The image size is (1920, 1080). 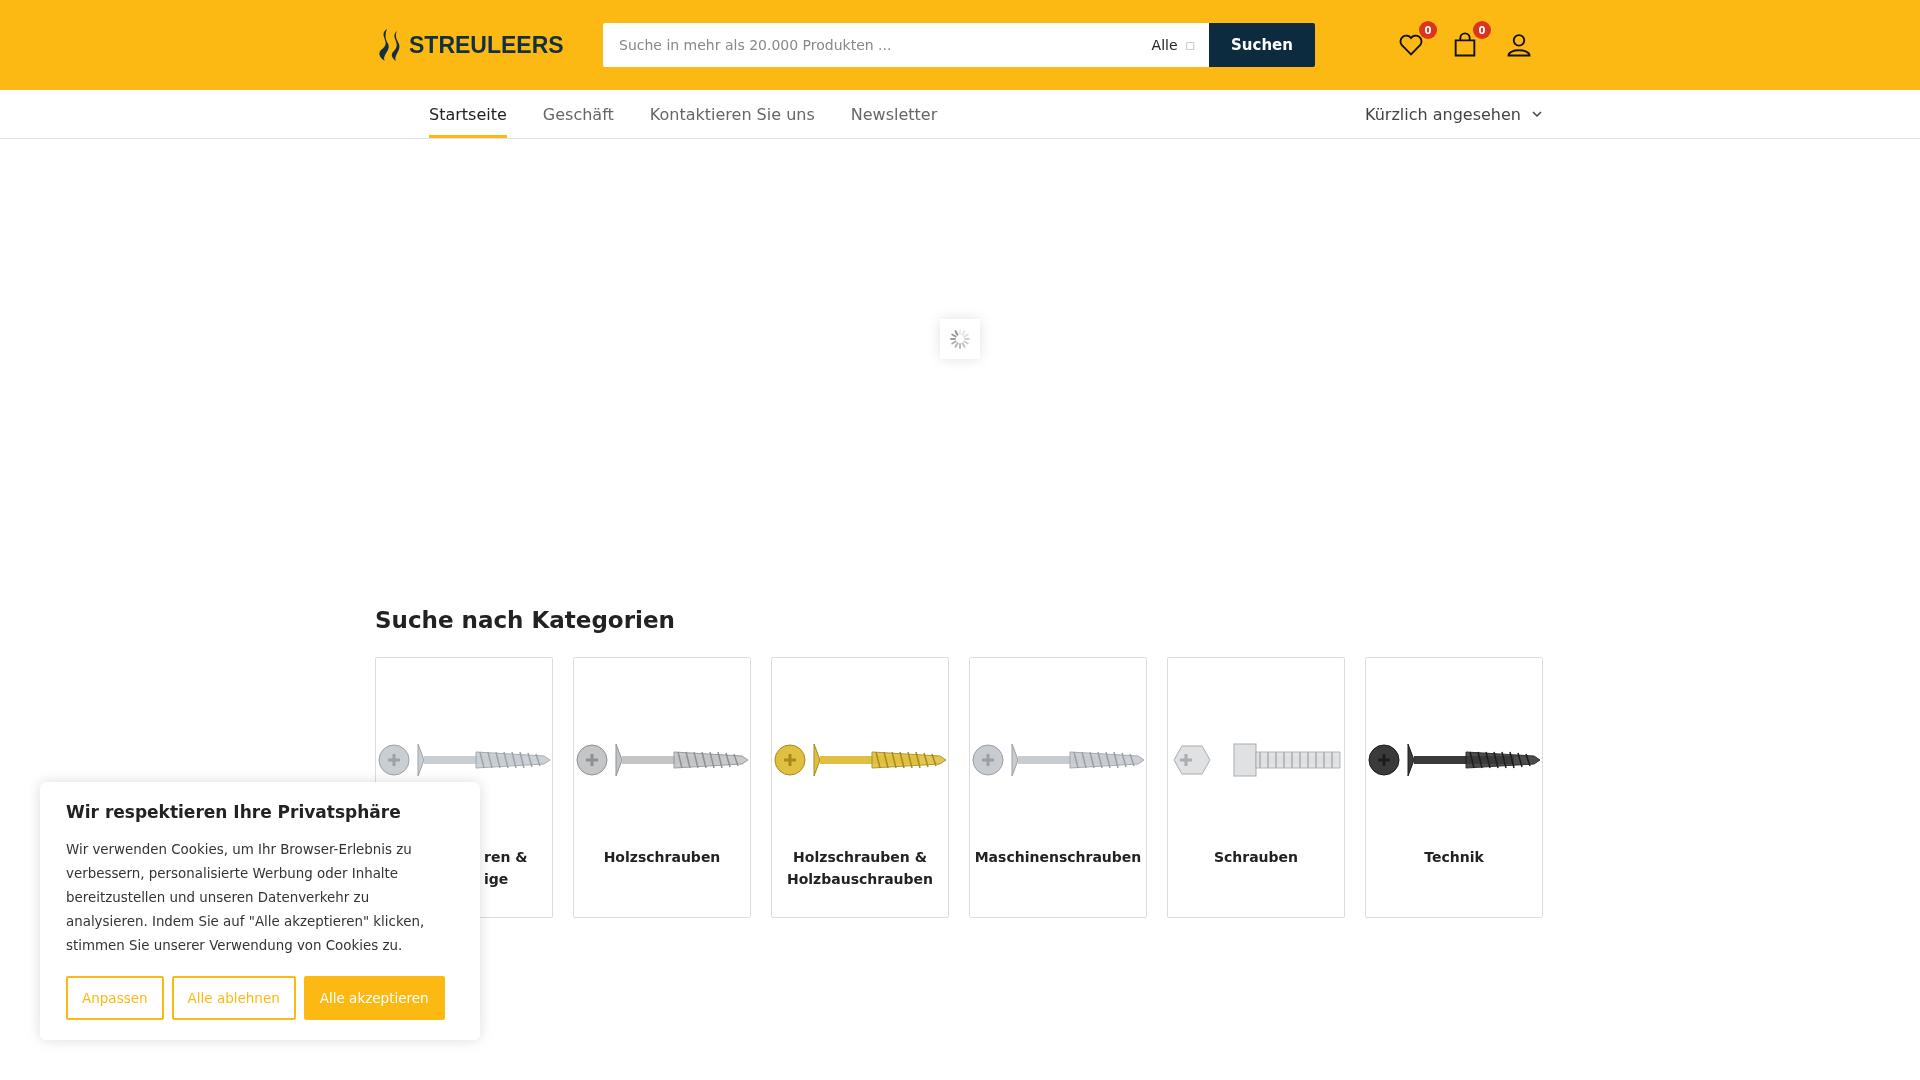 I want to click on category-label: Technik, so click(x=1454, y=857).